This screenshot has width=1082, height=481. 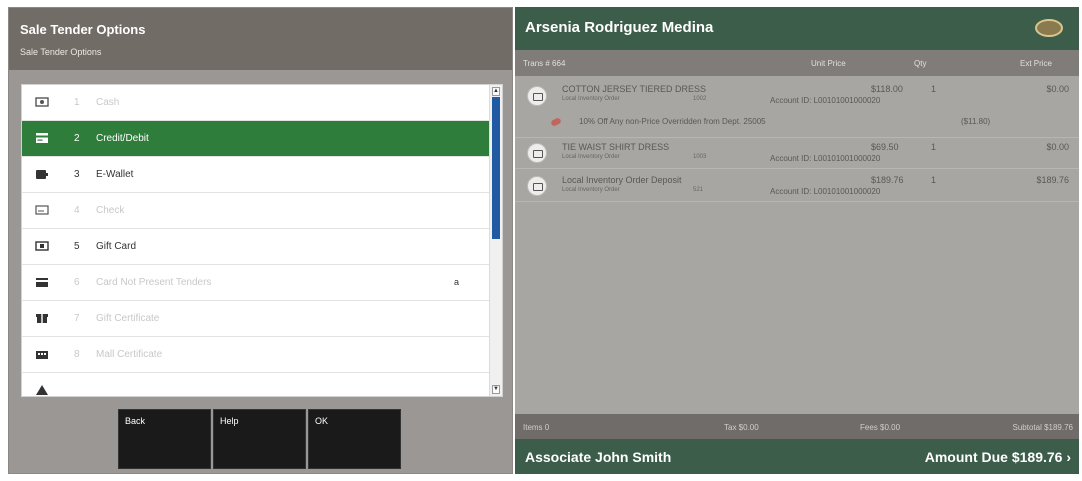 I want to click on ok-button-label: OK, so click(x=322, y=421).